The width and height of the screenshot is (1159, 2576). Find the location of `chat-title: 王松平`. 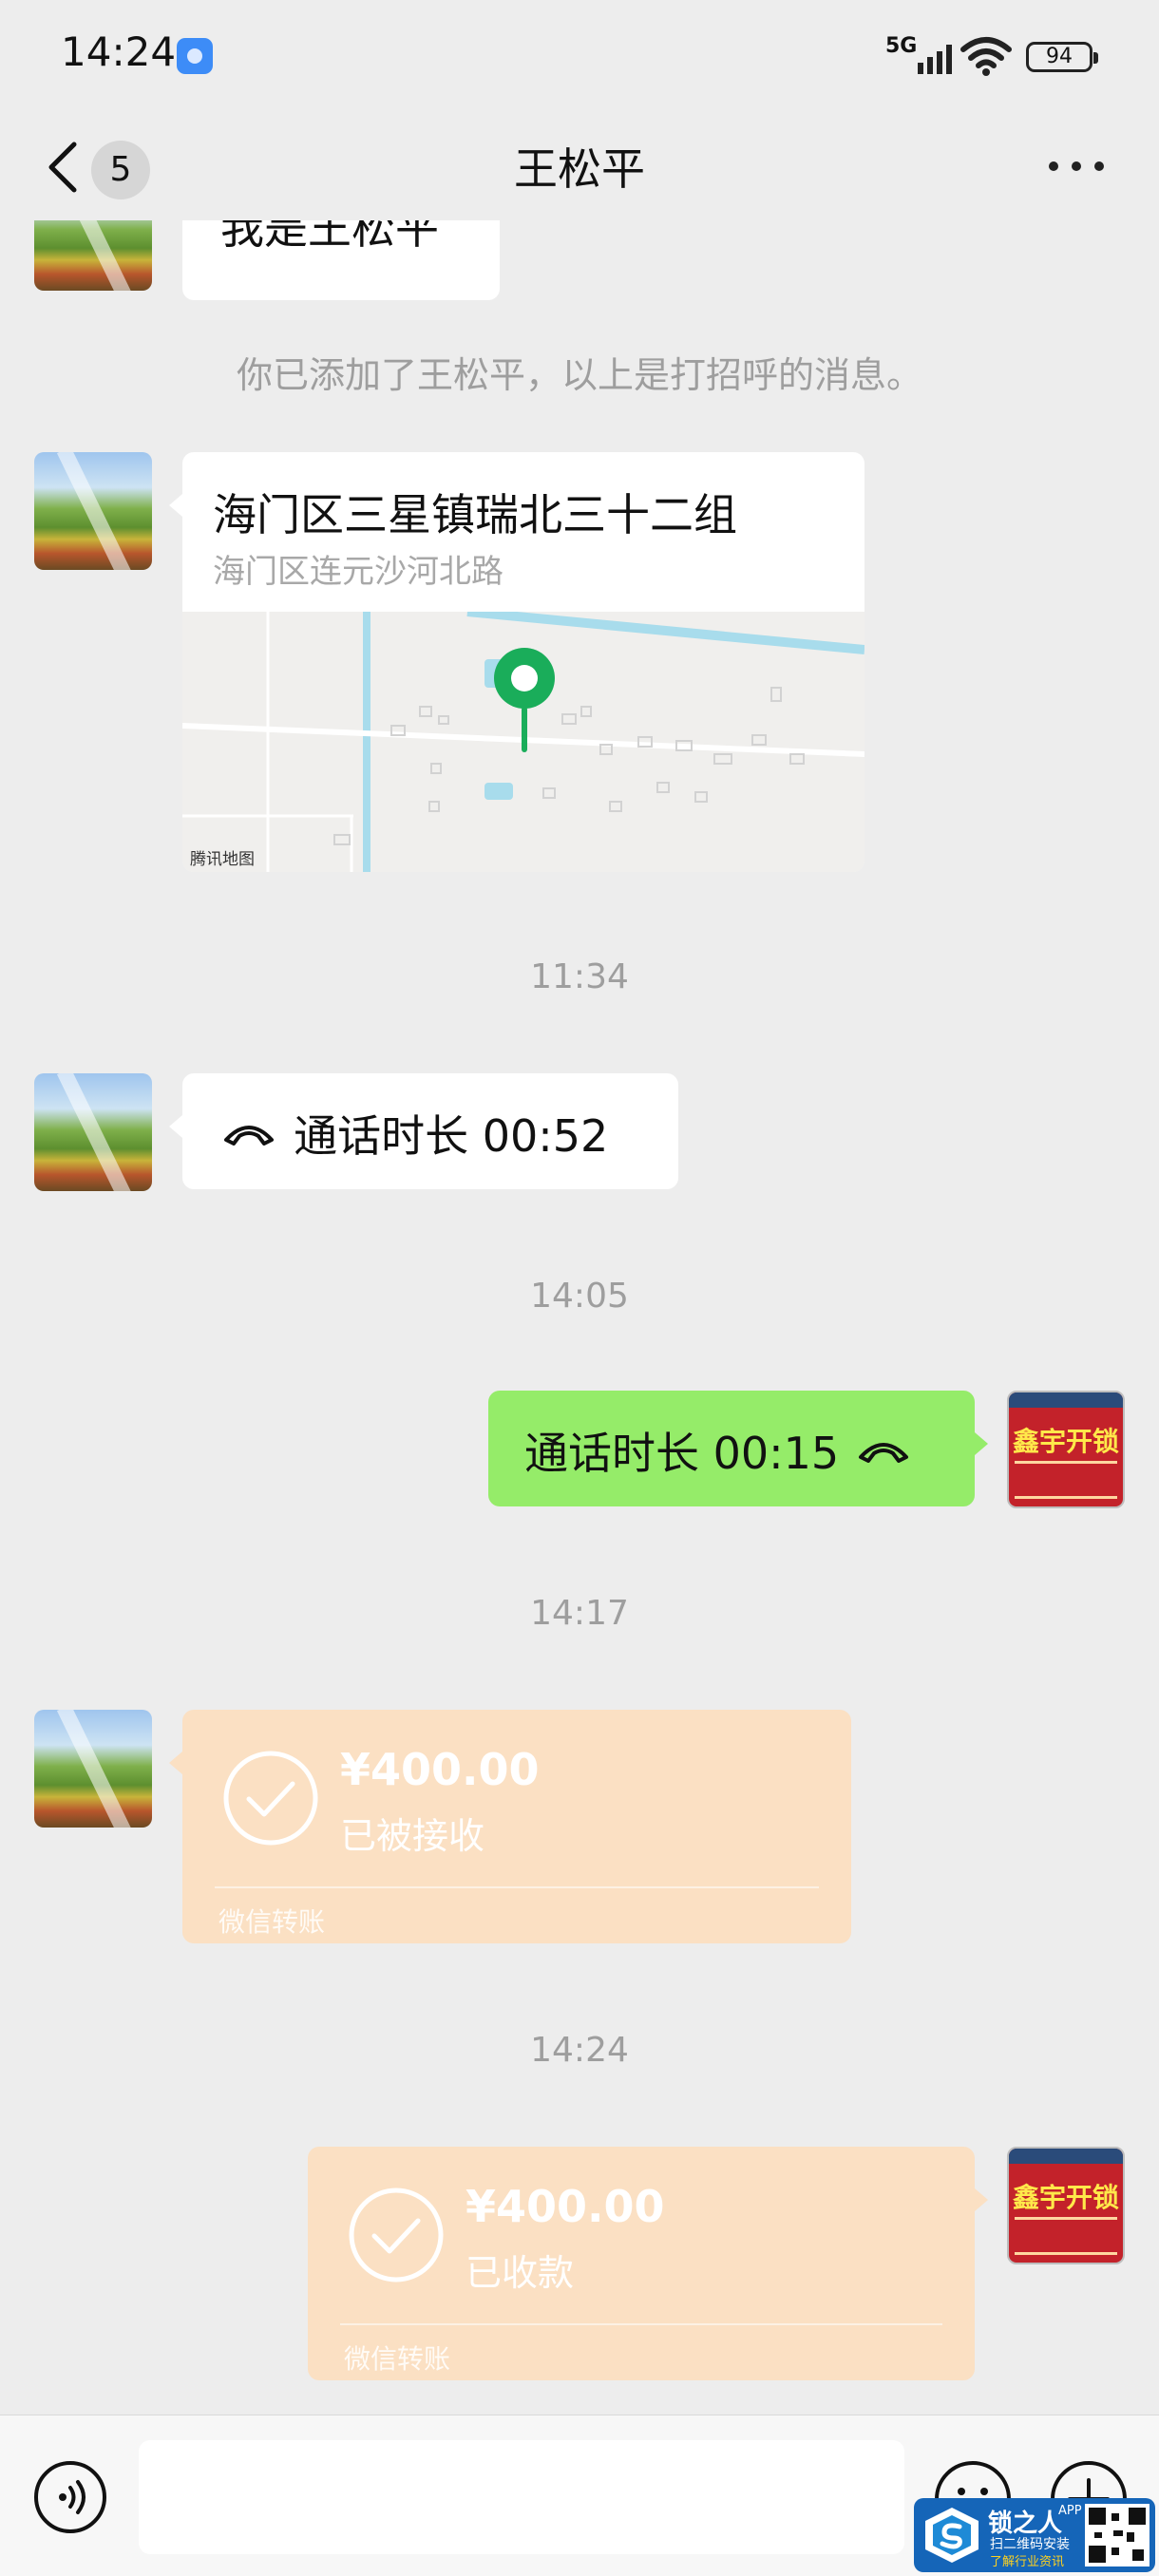

chat-title: 王松平 is located at coordinates (579, 169).